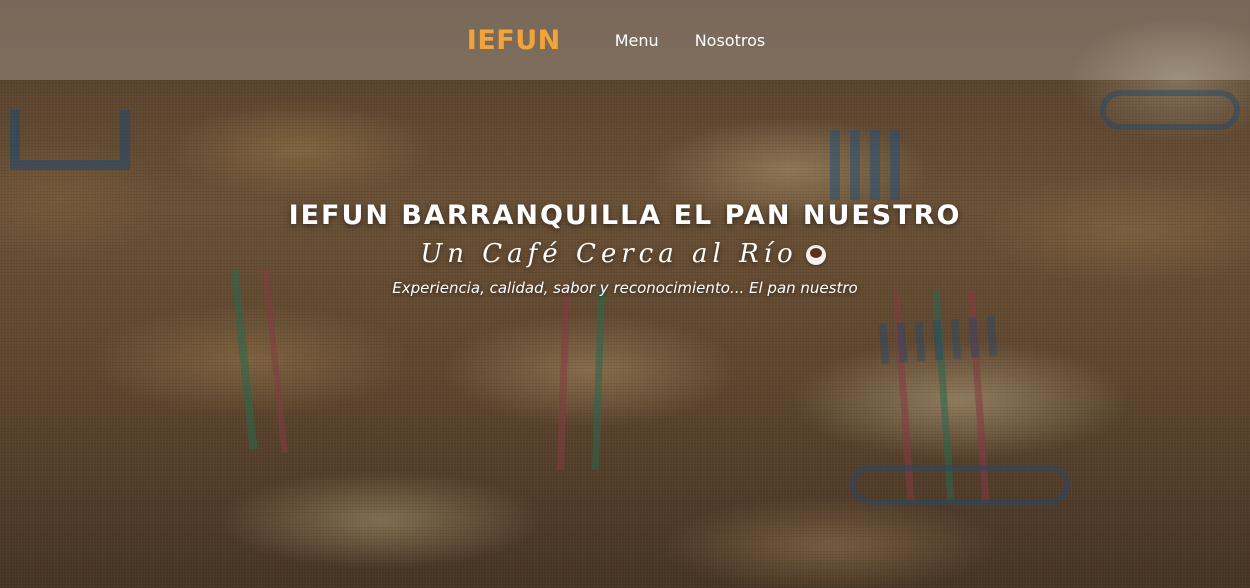 This screenshot has height=588, width=1250. I want to click on navbar: IEFUN Menu Nosotros, so click(625, 40).